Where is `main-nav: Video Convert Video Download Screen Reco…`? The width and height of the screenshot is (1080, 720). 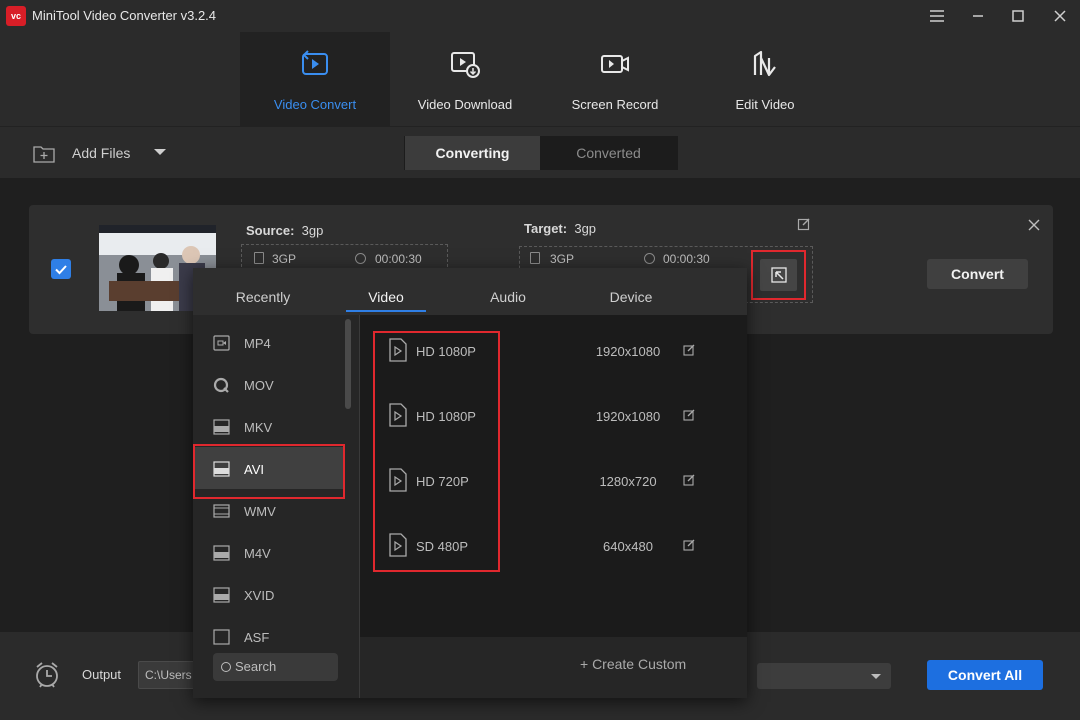
main-nav: Video Convert Video Download Screen Reco… is located at coordinates (540, 79).